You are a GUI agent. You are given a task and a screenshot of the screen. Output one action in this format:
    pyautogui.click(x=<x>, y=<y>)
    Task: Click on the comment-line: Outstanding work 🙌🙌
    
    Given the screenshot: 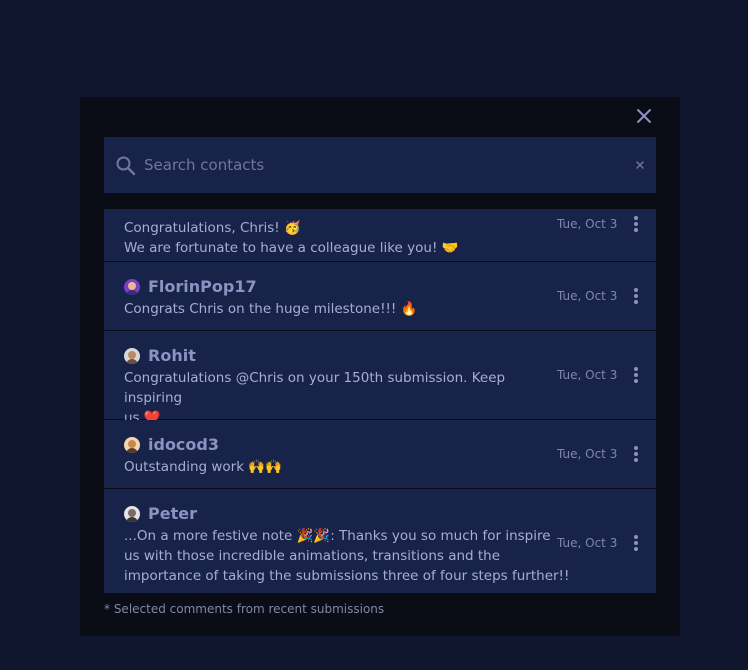 What is the action you would take?
    pyautogui.click(x=203, y=467)
    